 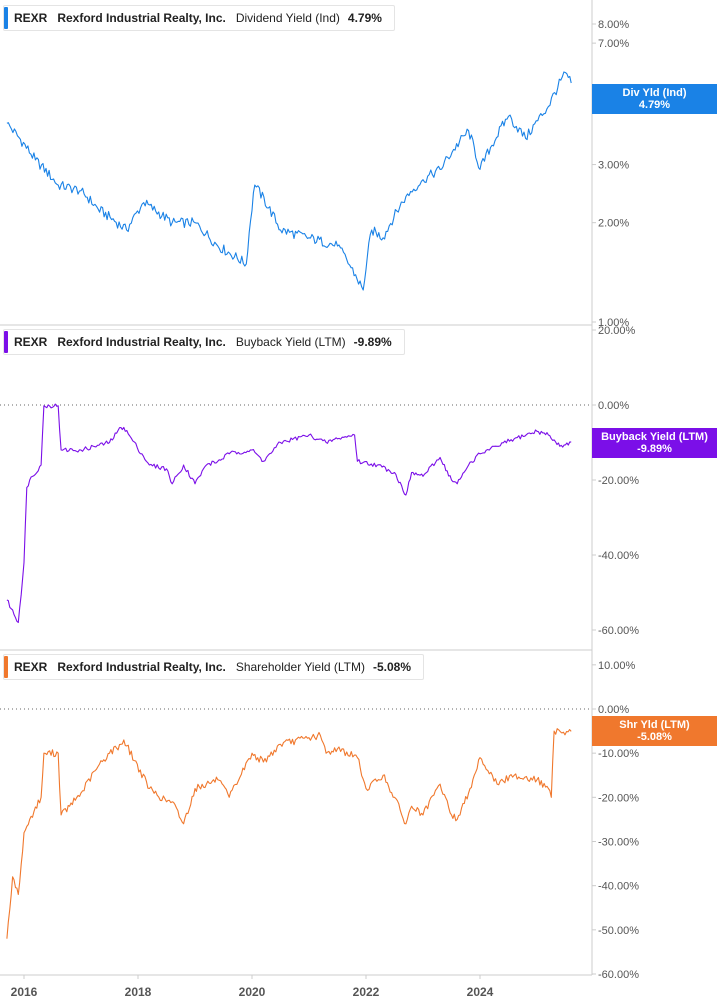 What do you see at coordinates (654, 437) in the screenshot?
I see `tag-label: Buyback Yield (LTM)` at bounding box center [654, 437].